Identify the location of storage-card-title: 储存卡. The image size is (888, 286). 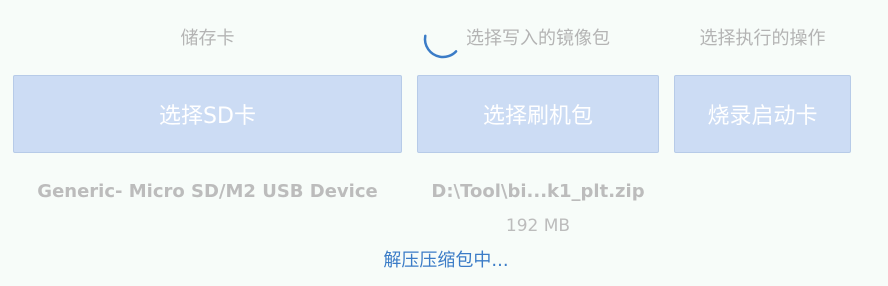
(207, 38).